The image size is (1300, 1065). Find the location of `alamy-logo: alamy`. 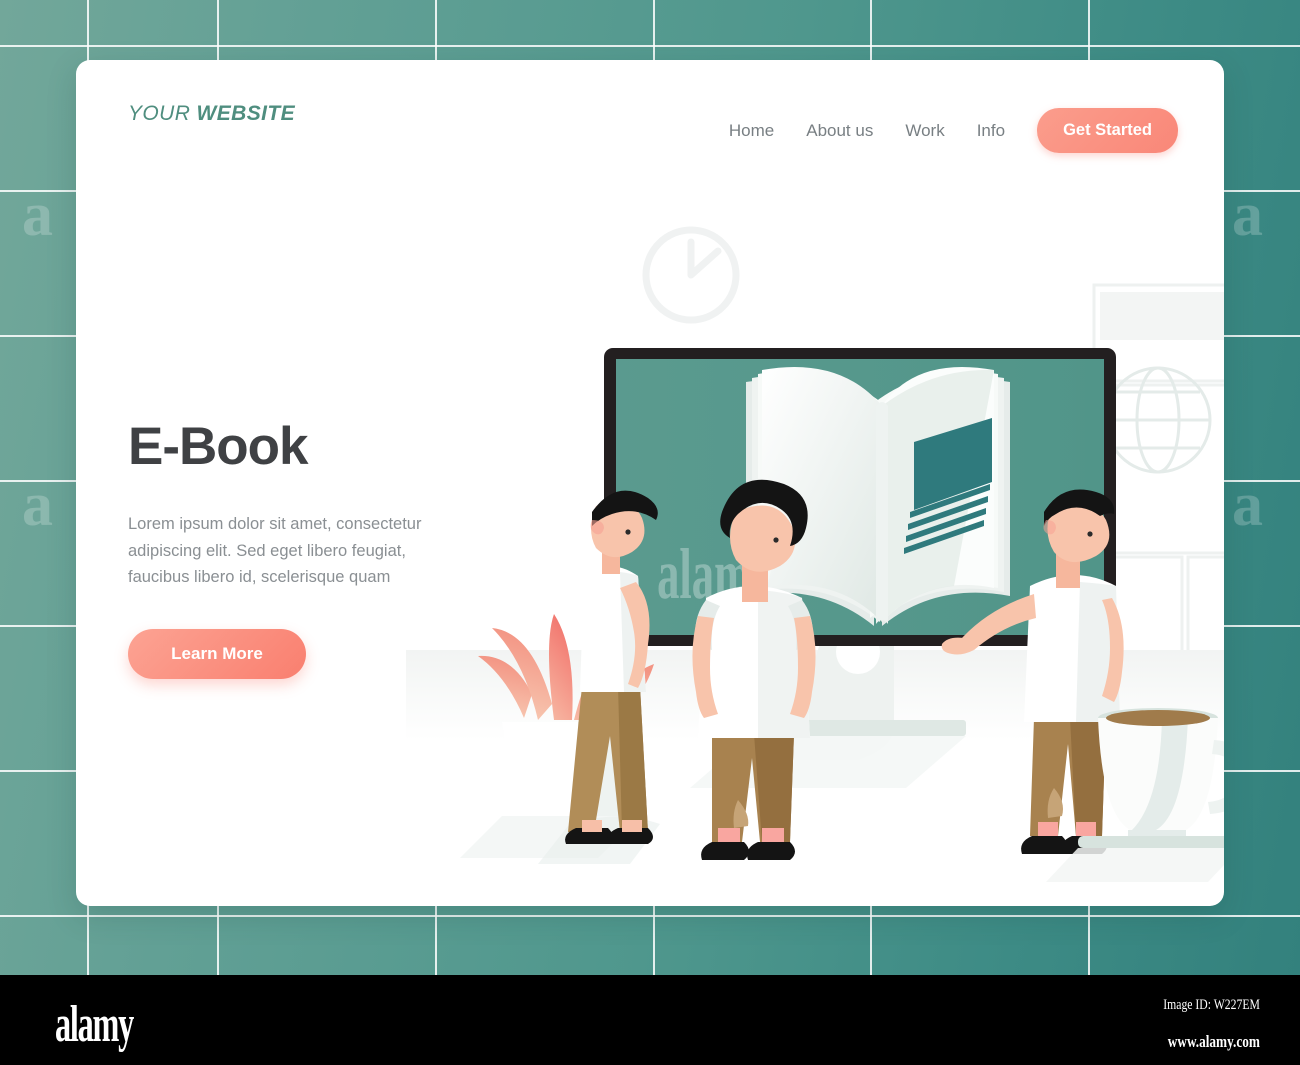

alamy-logo: alamy is located at coordinates (94, 1024).